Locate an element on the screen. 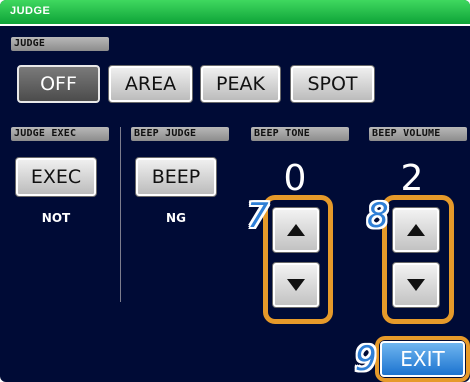 This screenshot has width=470, height=382. exec-button: EXEC is located at coordinates (56, 177).